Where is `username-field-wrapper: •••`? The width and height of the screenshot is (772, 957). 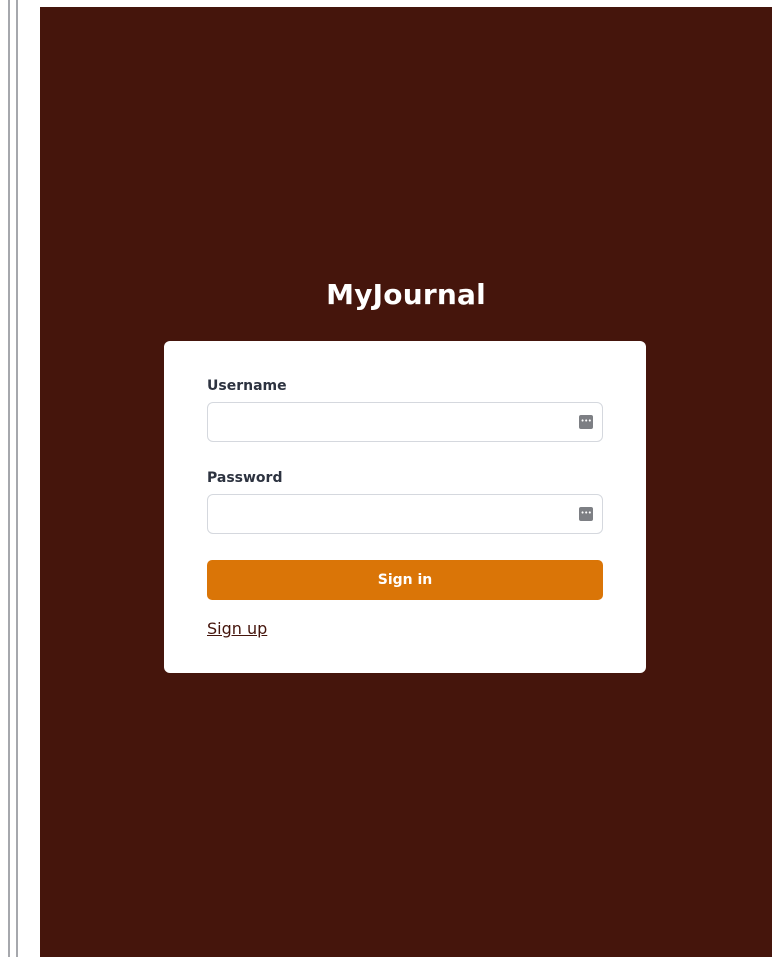
username-field-wrapper: ••• is located at coordinates (405, 422).